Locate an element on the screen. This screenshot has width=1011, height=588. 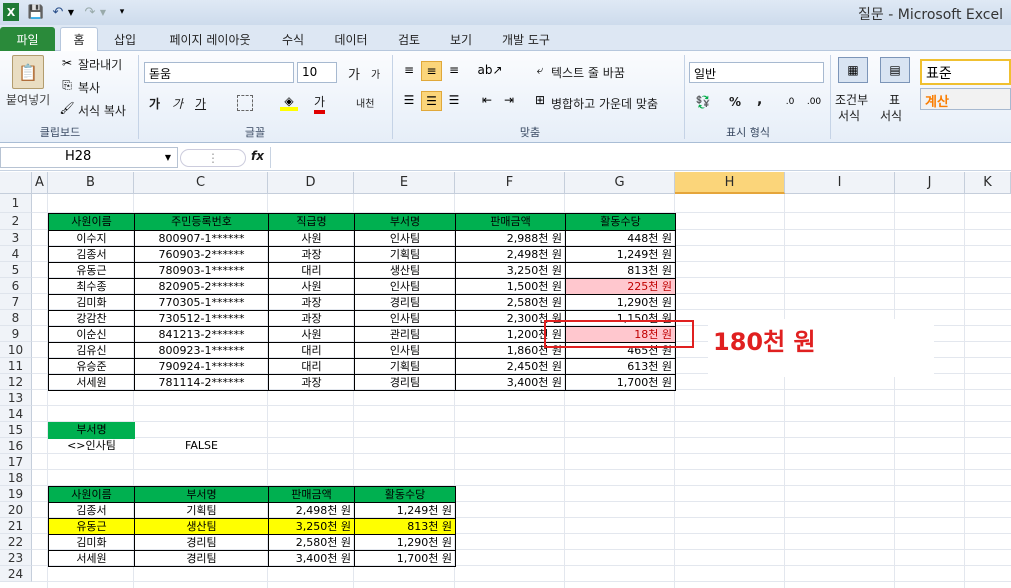
table1-cell: 유승준 is located at coordinates (91, 366).